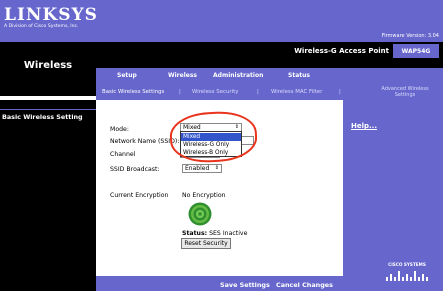 The image size is (443, 291). What do you see at coordinates (145, 141) in the screenshot?
I see `ssid-label: Network Name (SSID):` at bounding box center [145, 141].